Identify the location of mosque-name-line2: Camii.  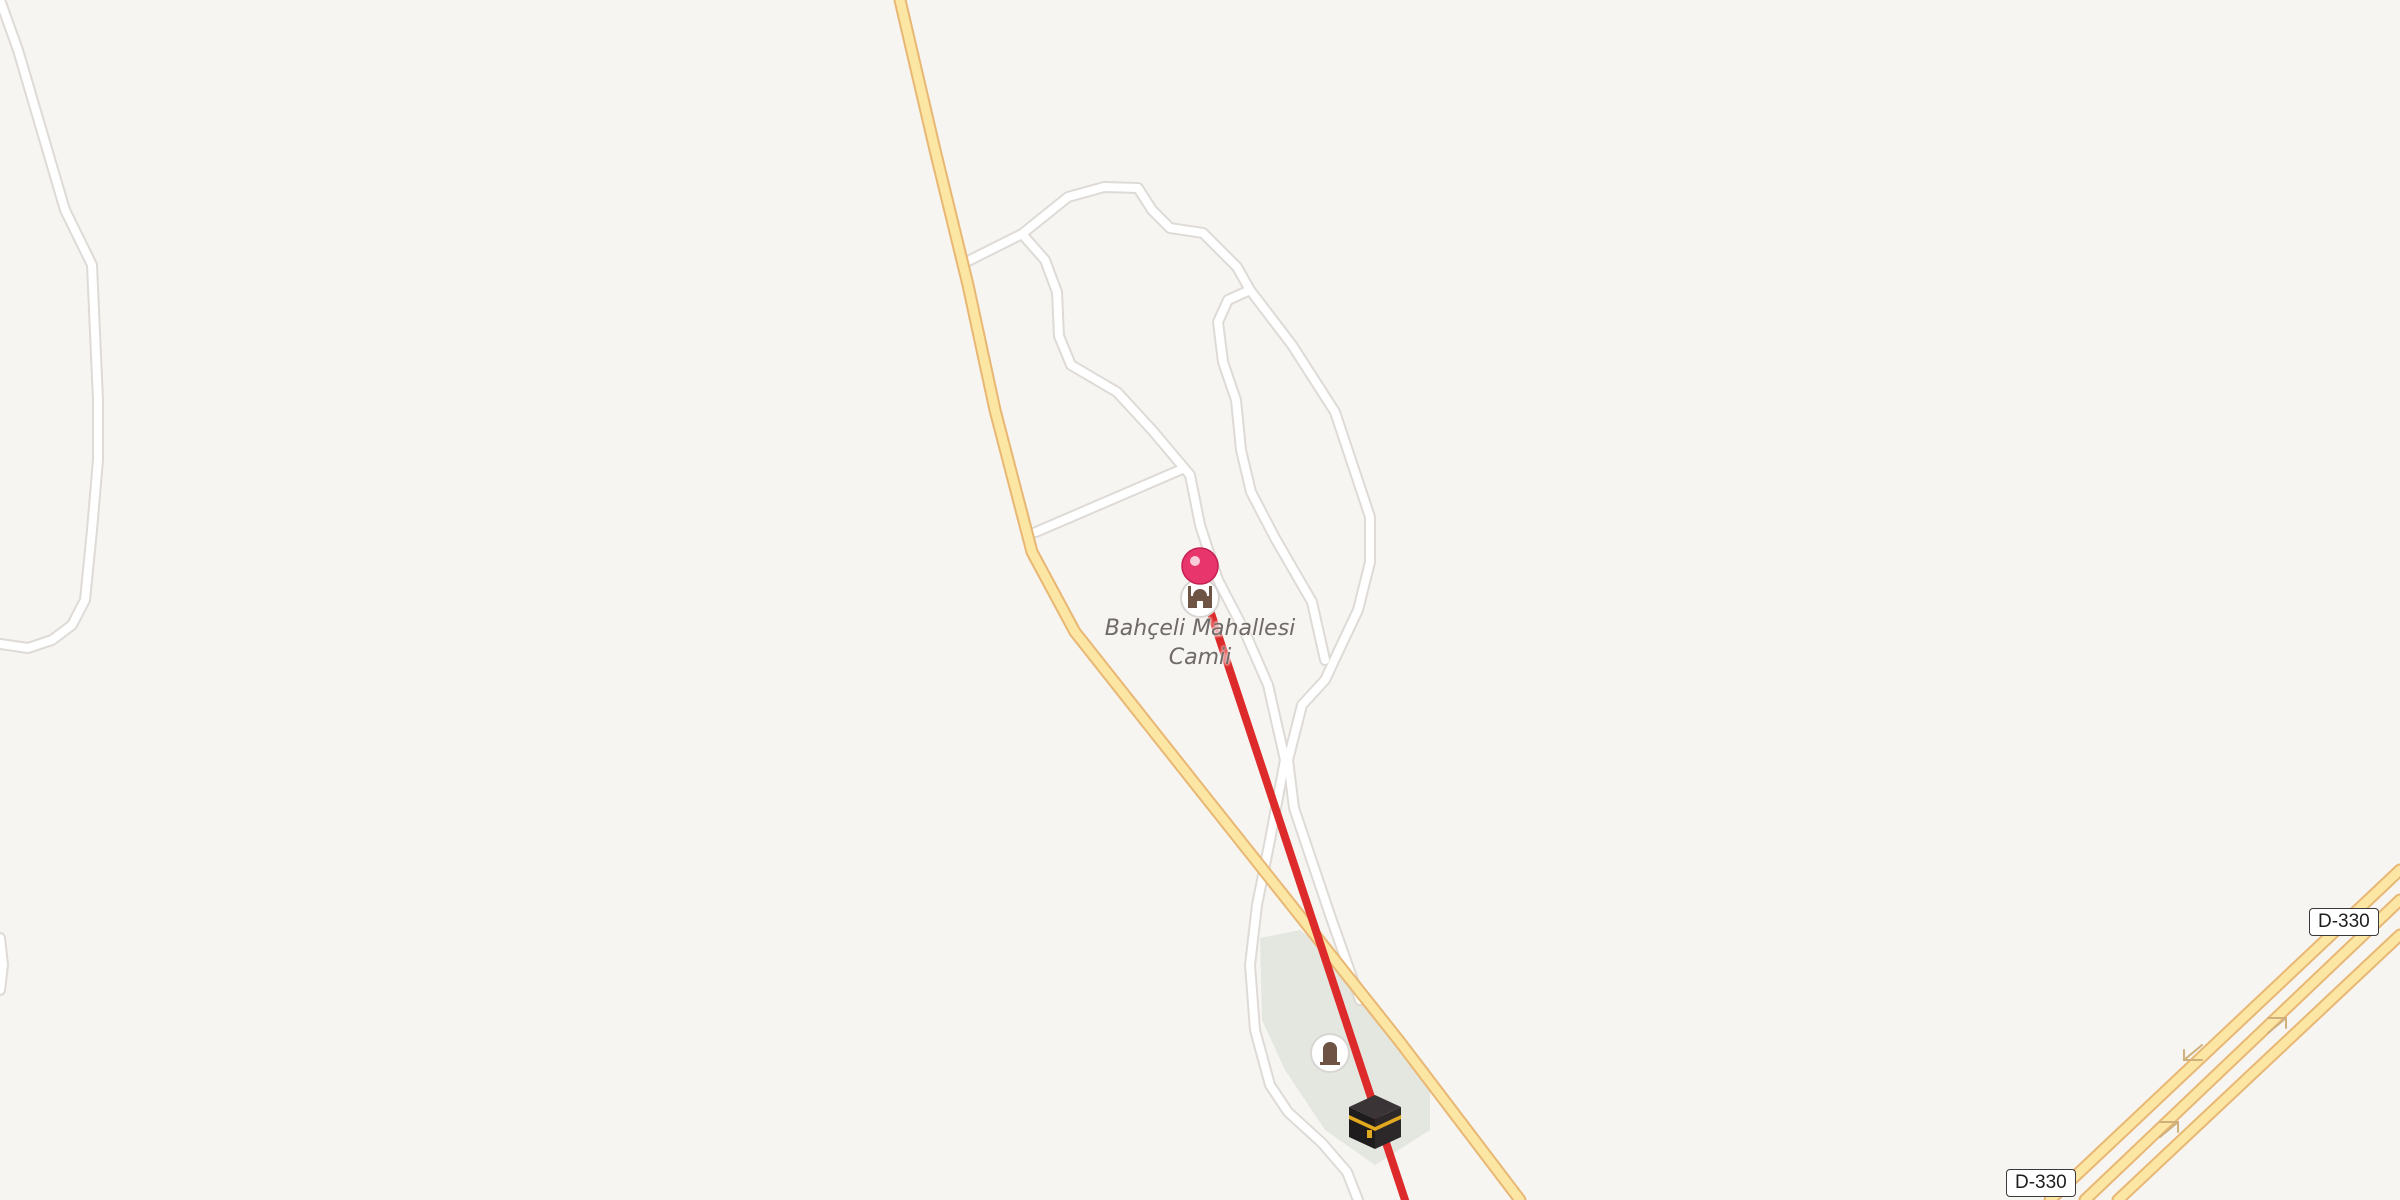
(1200, 657).